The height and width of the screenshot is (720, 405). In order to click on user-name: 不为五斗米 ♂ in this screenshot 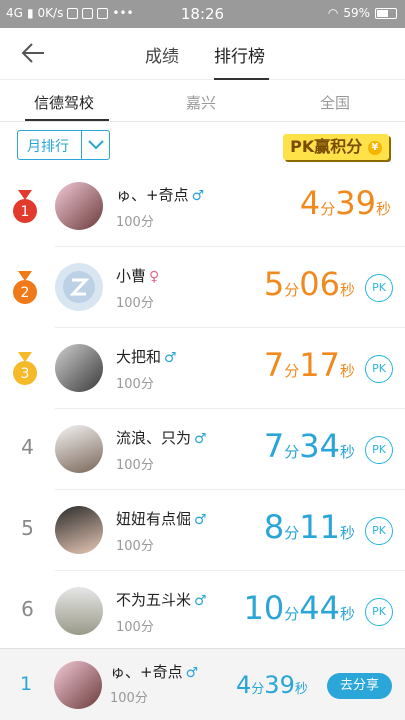, I will do `click(161, 600)`.